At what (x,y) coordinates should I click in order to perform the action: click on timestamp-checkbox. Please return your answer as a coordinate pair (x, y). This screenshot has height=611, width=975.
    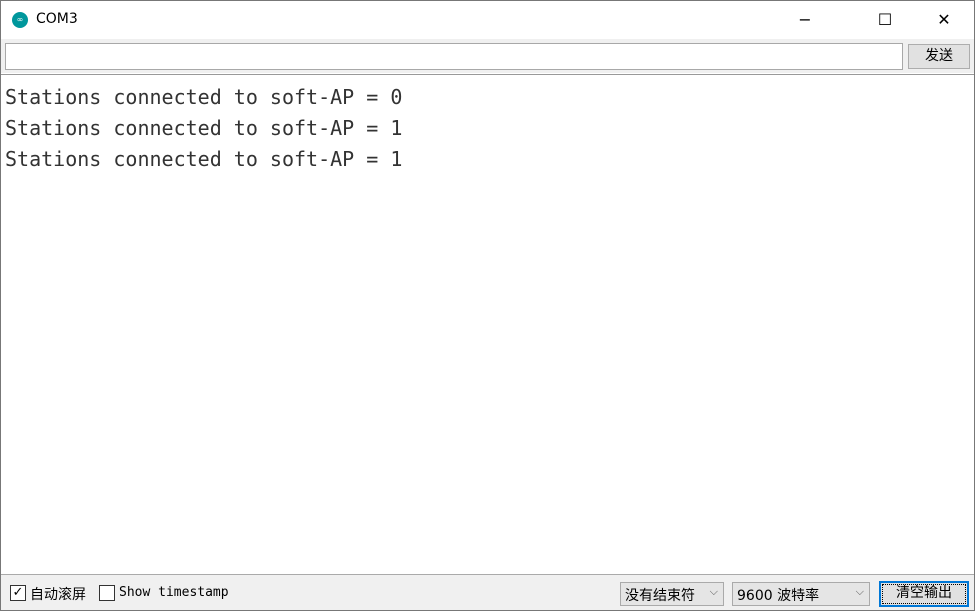
    Looking at the image, I should click on (107, 593).